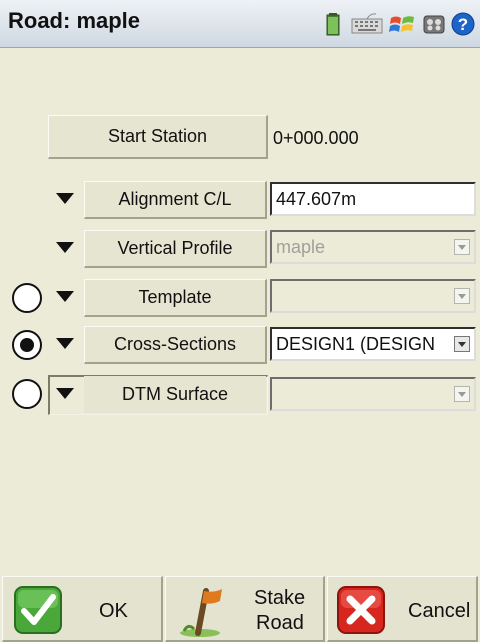 Image resolution: width=480 pixels, height=642 pixels. I want to click on vertical-profile-select: maple, so click(373, 247).